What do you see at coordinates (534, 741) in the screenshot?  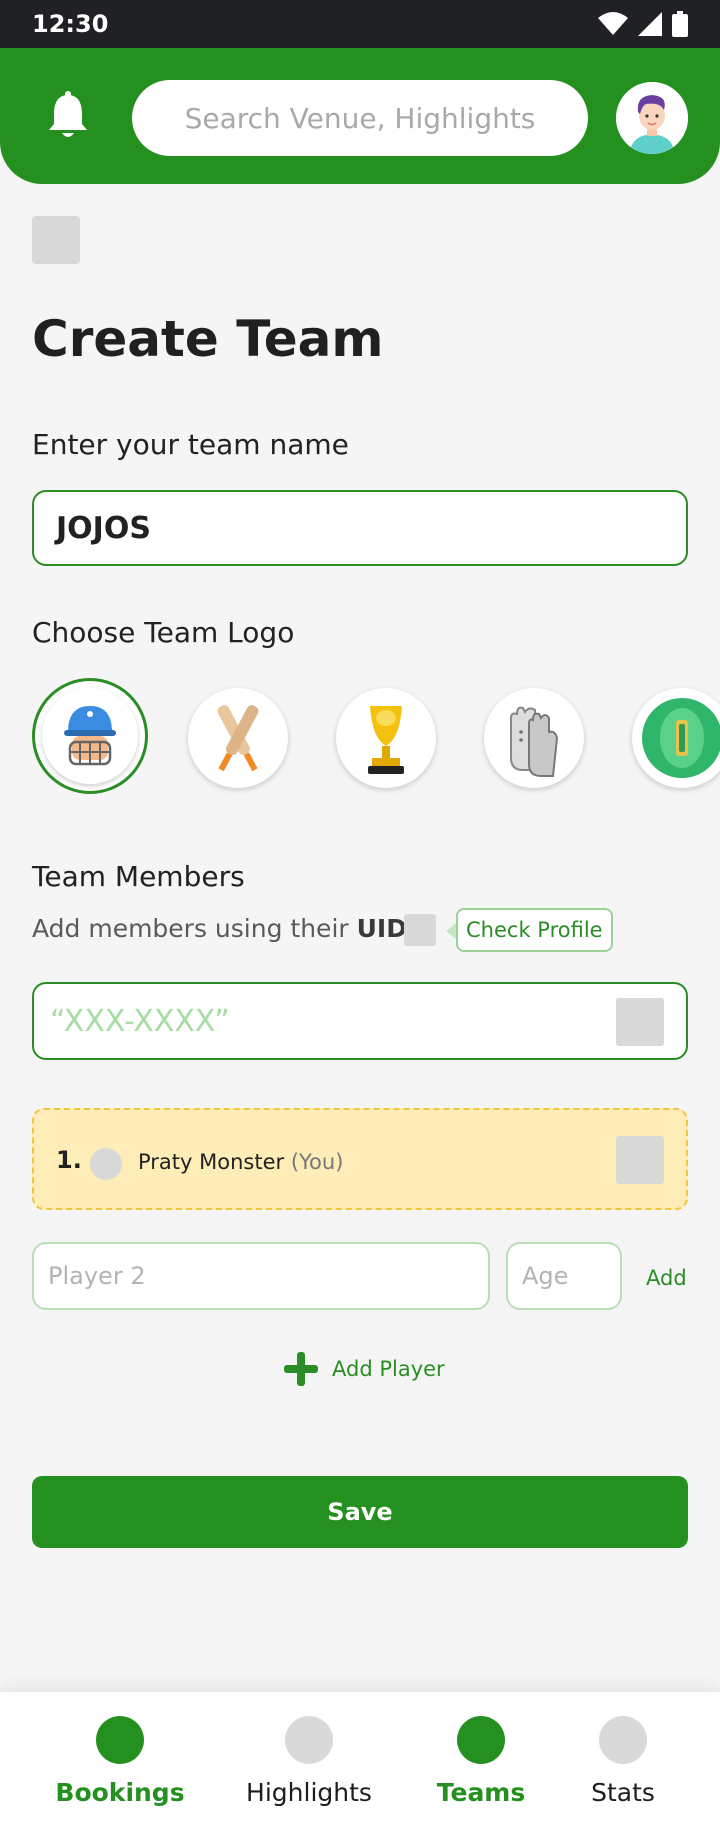 I see `batting-gloves-icon` at bounding box center [534, 741].